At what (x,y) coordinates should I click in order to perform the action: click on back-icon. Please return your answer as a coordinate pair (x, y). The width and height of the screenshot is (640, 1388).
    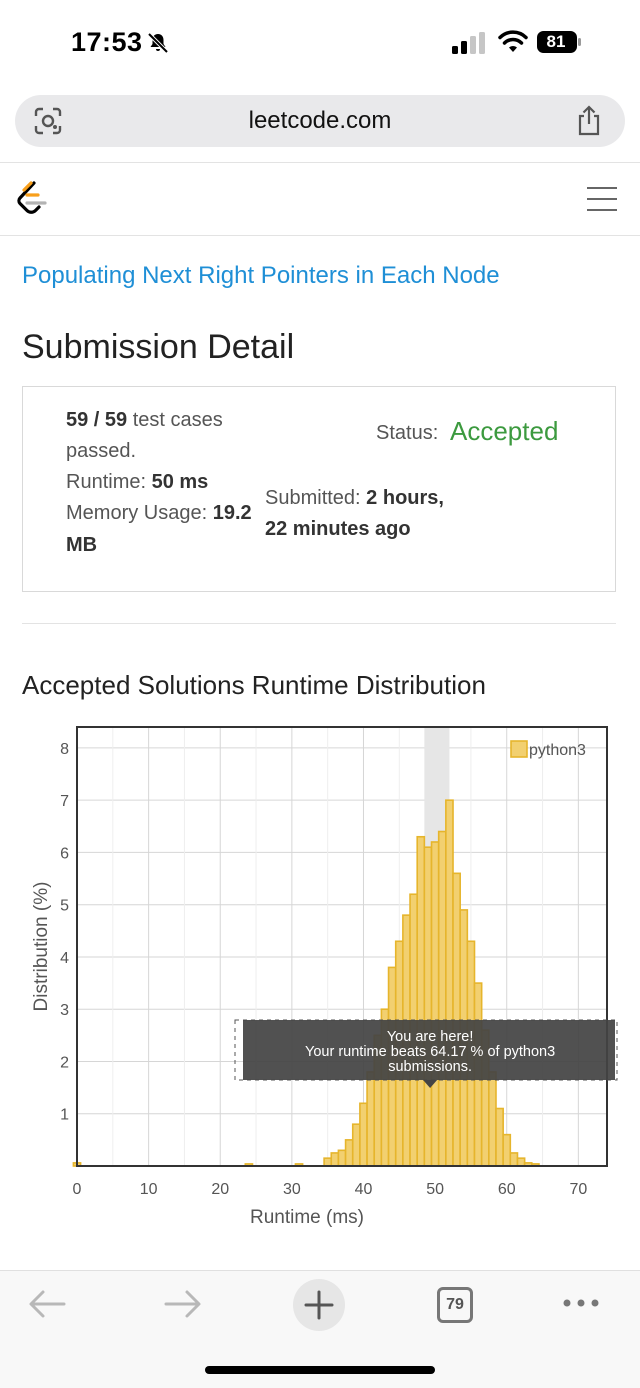
    Looking at the image, I should click on (47, 1304).